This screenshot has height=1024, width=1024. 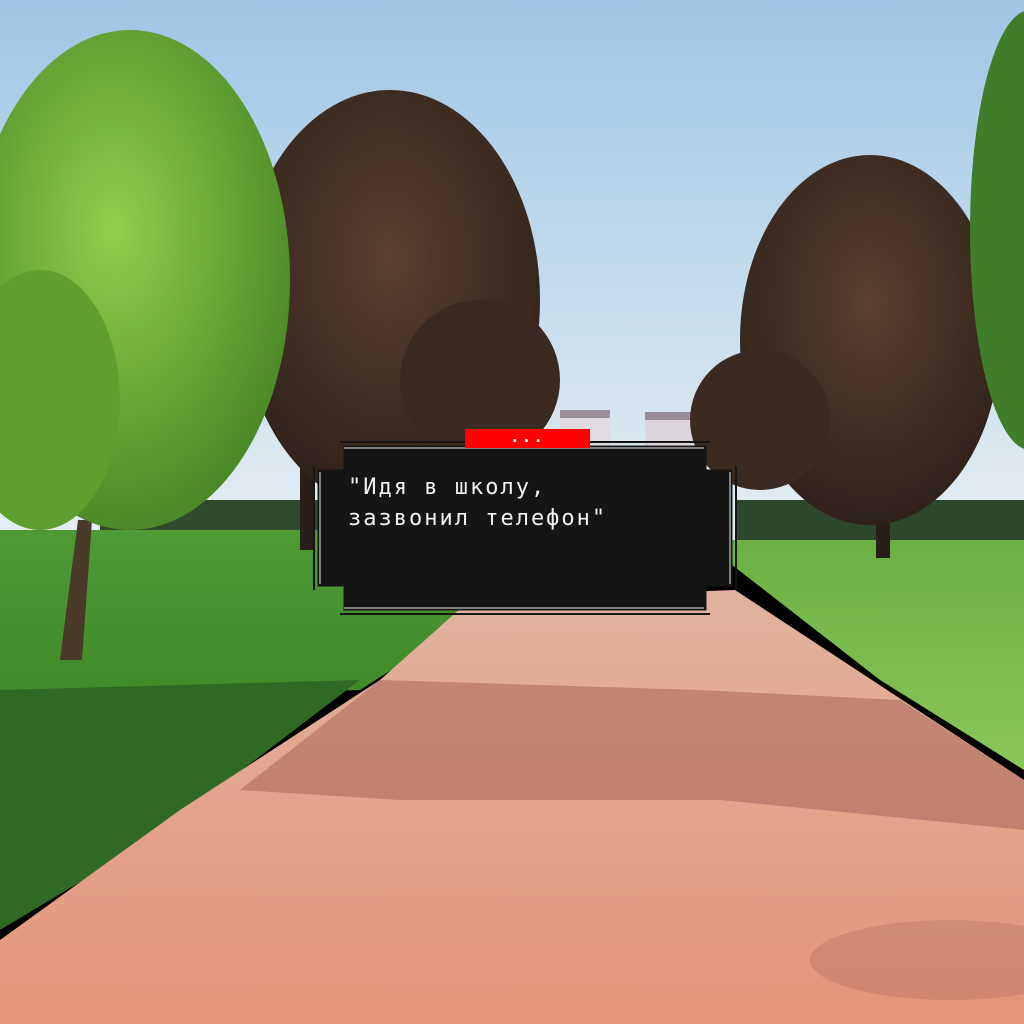 I want to click on dialog-line-1: "Идя в школу,, so click(x=447, y=487).